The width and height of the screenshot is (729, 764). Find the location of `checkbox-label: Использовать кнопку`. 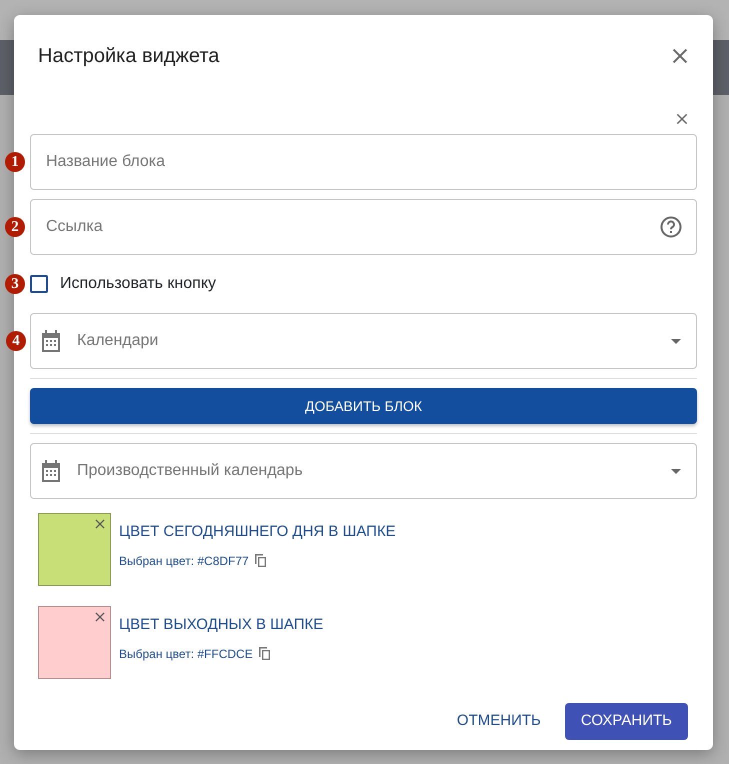

checkbox-label: Использовать кнопку is located at coordinates (138, 284).